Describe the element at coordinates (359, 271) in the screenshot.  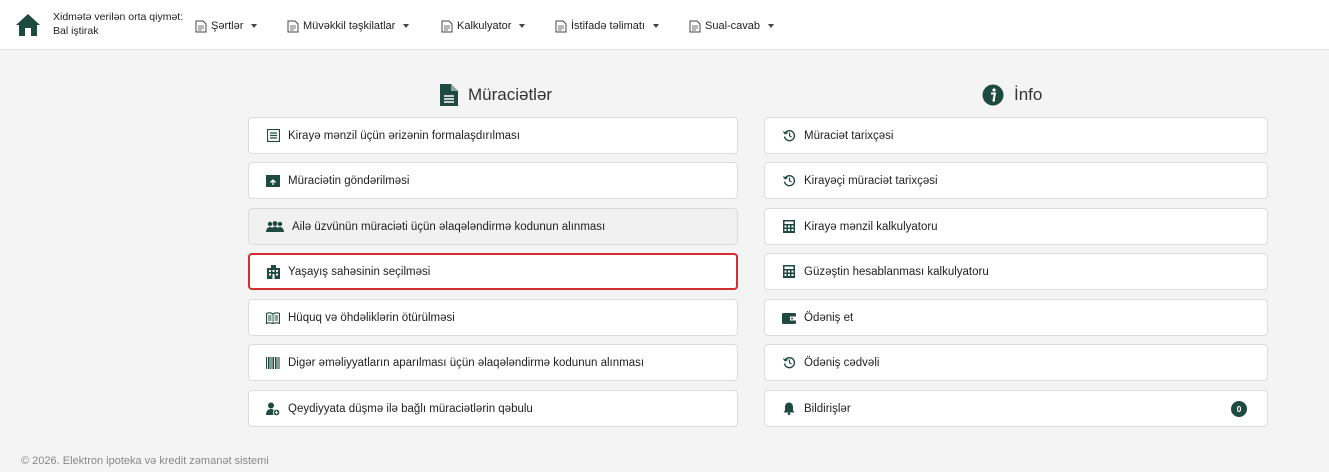
I see `housing-selection-label: Yaşayış sahəsinin seçilməsi` at that location.